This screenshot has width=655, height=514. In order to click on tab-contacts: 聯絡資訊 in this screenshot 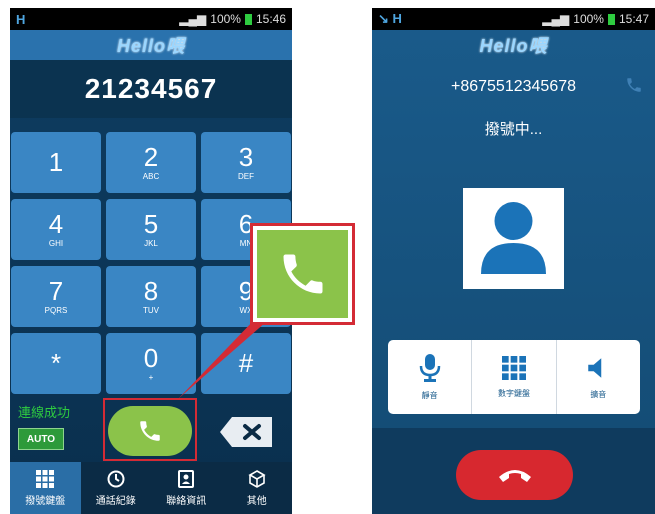, I will do `click(186, 488)`.